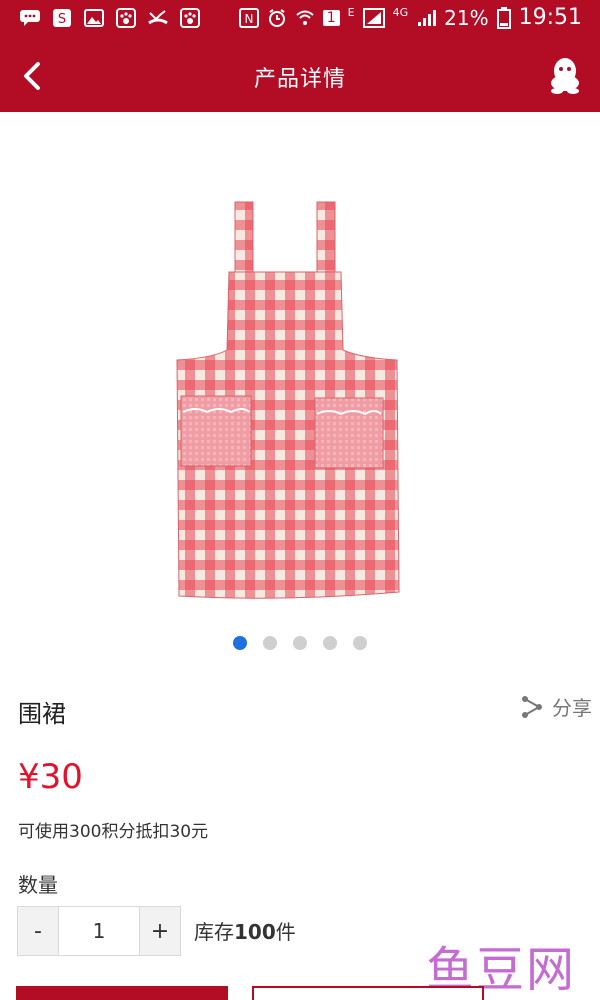 The height and width of the screenshot is (1000, 600). Describe the element at coordinates (160, 931) in the screenshot. I see `quantity-plus-button: +` at that location.